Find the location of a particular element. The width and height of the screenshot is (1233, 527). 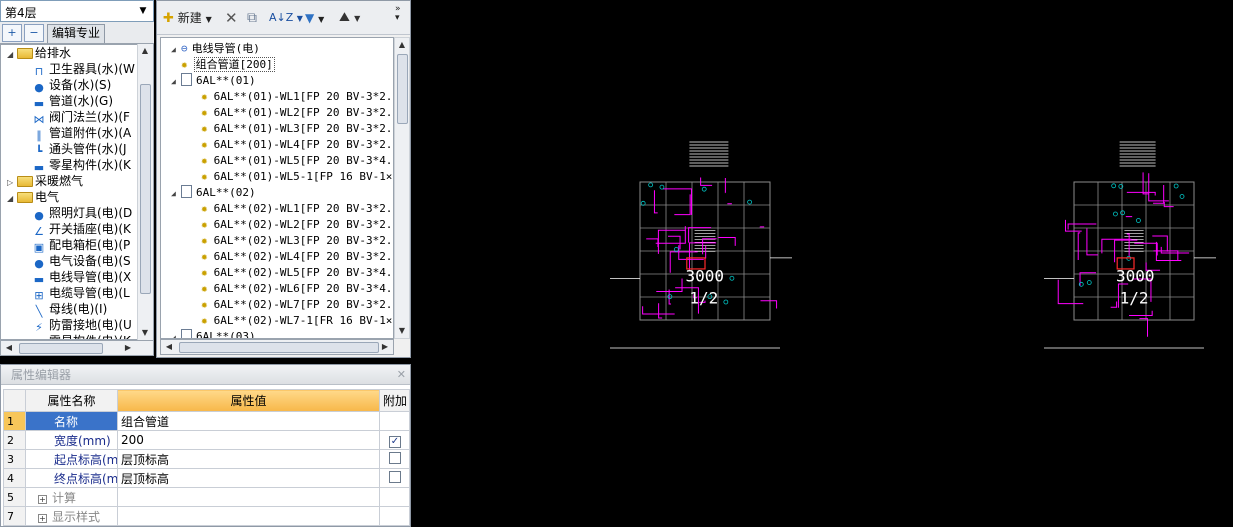

tree-item: ▬零星构件(电)(K is located at coordinates (81, 336).